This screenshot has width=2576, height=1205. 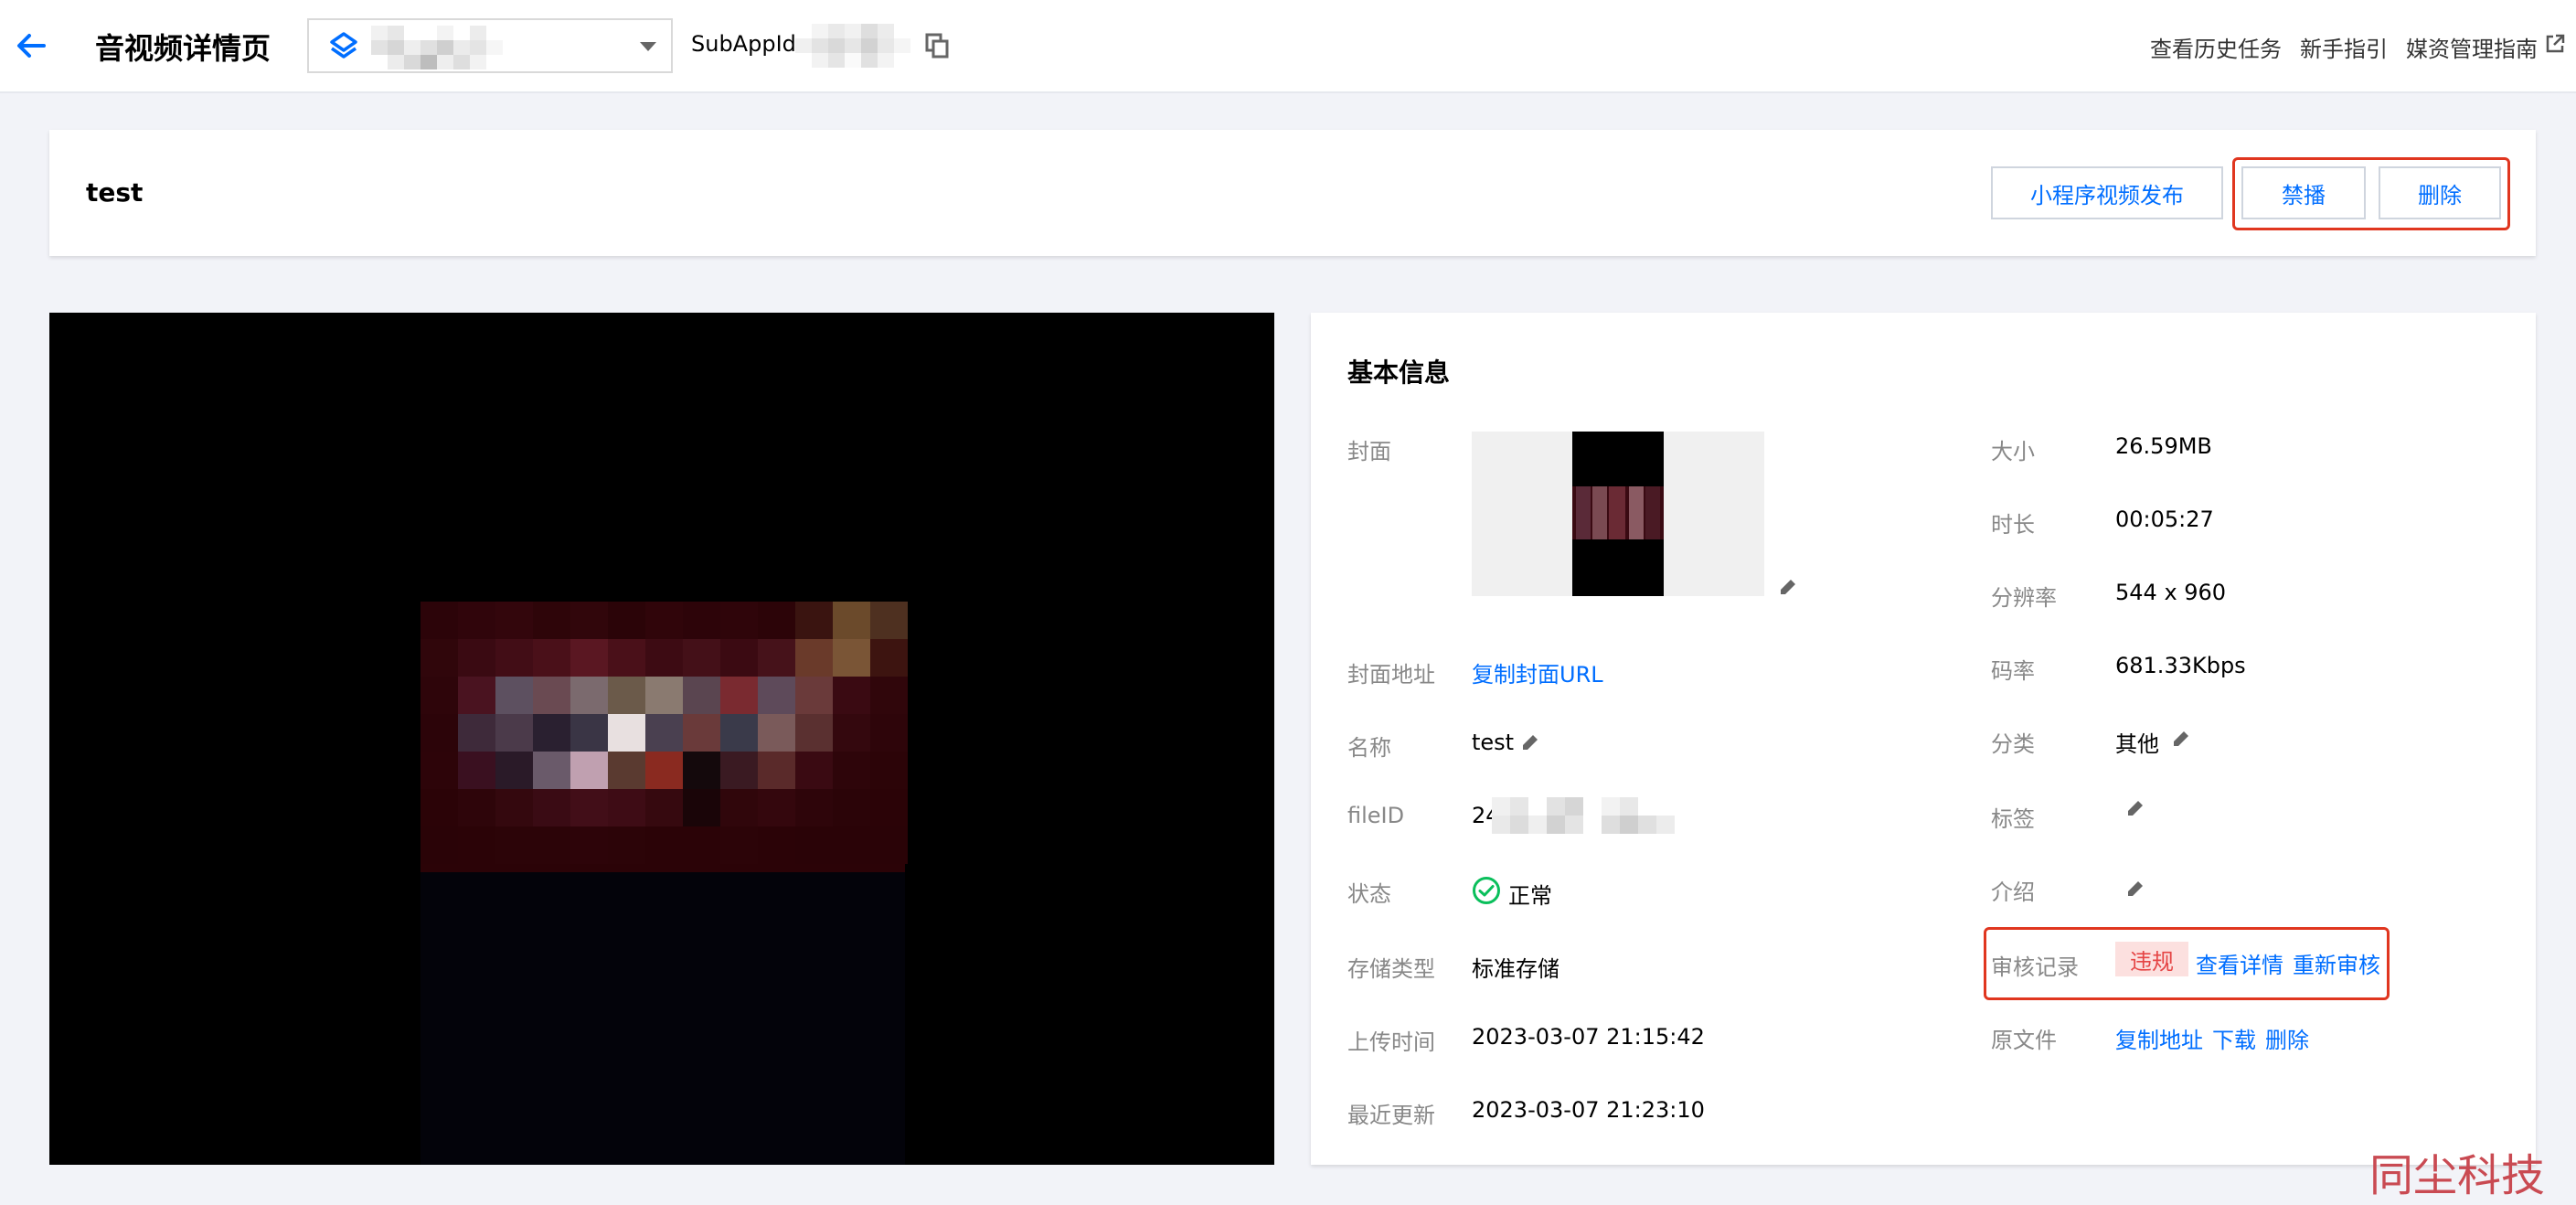 I want to click on edit-name-pencil-icon, so click(x=1530, y=742).